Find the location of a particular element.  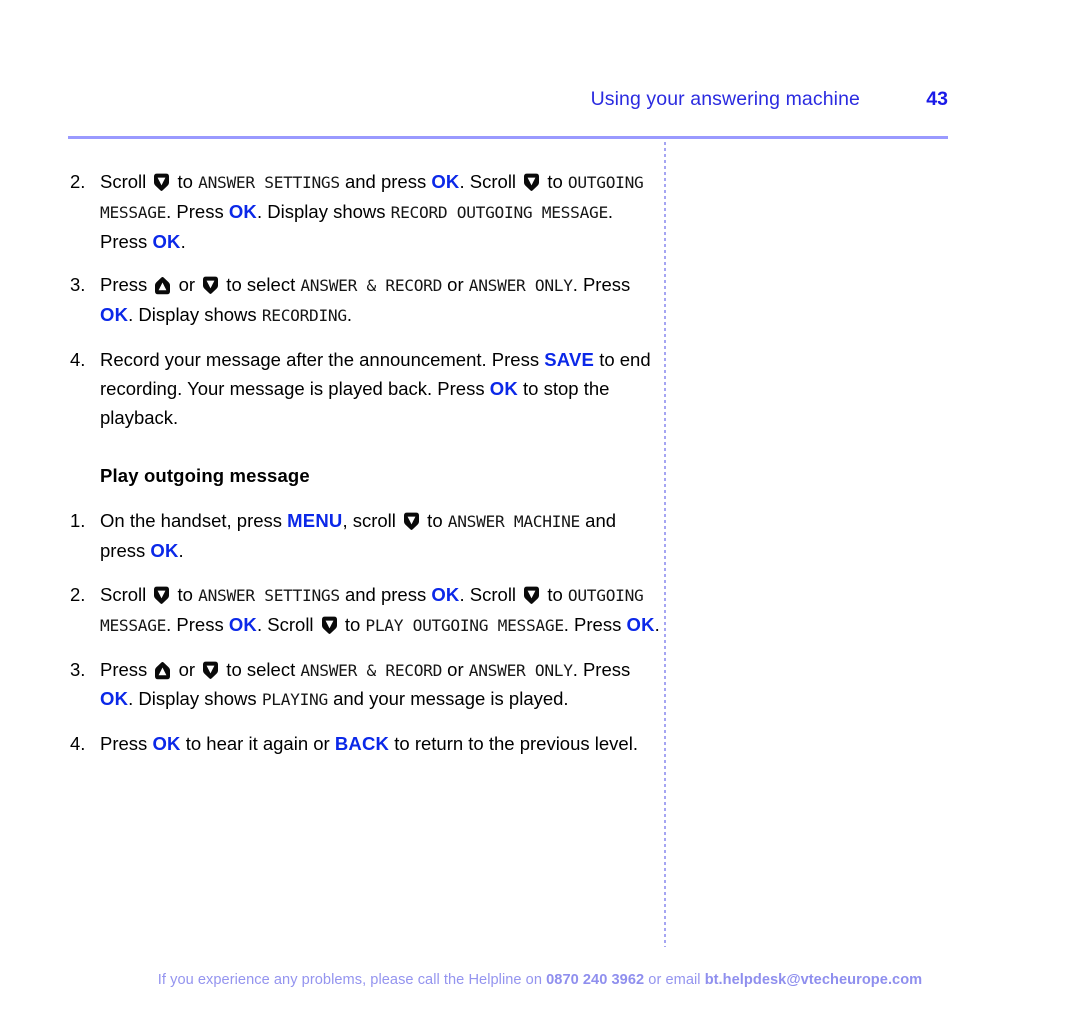

body-text: Scroll is located at coordinates (126, 181).